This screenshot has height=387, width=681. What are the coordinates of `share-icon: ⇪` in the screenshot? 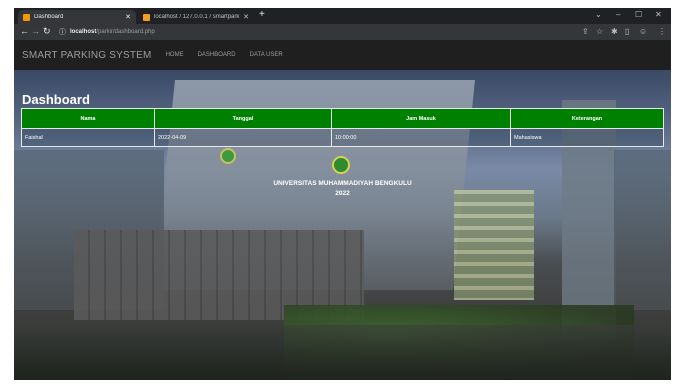 It's located at (585, 31).